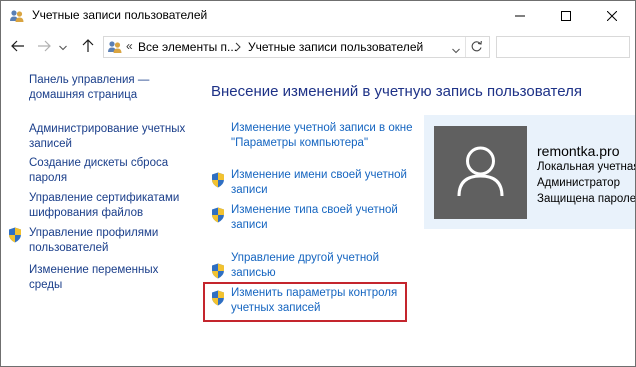  I want to click on sidebar-item-label: Панель управления —, so click(89, 80).